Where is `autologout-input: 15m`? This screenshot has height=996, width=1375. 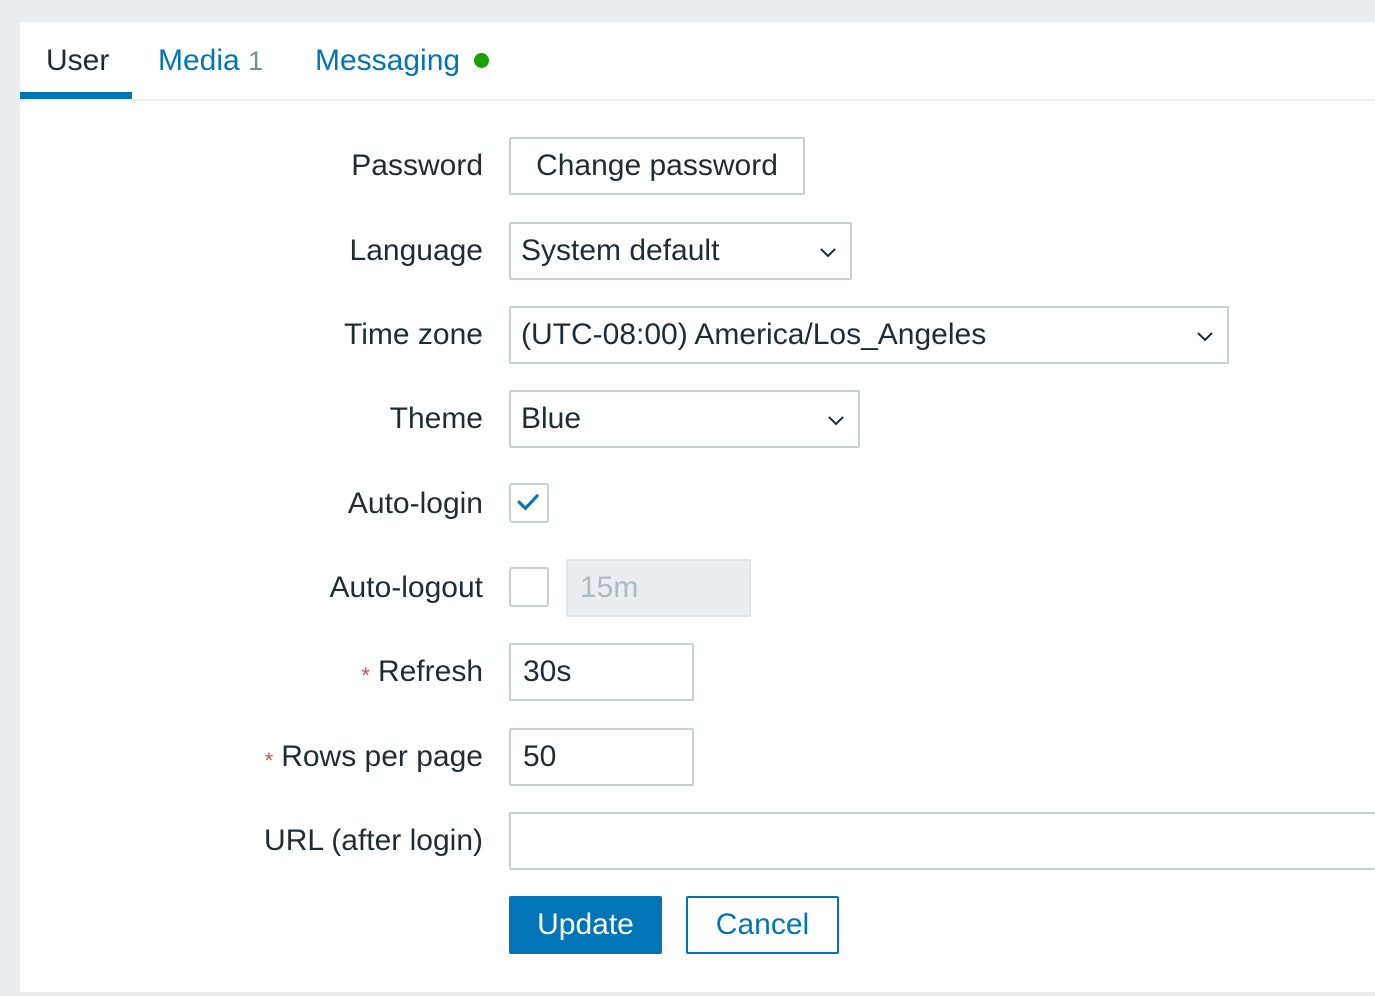 autologout-input: 15m is located at coordinates (658, 588).